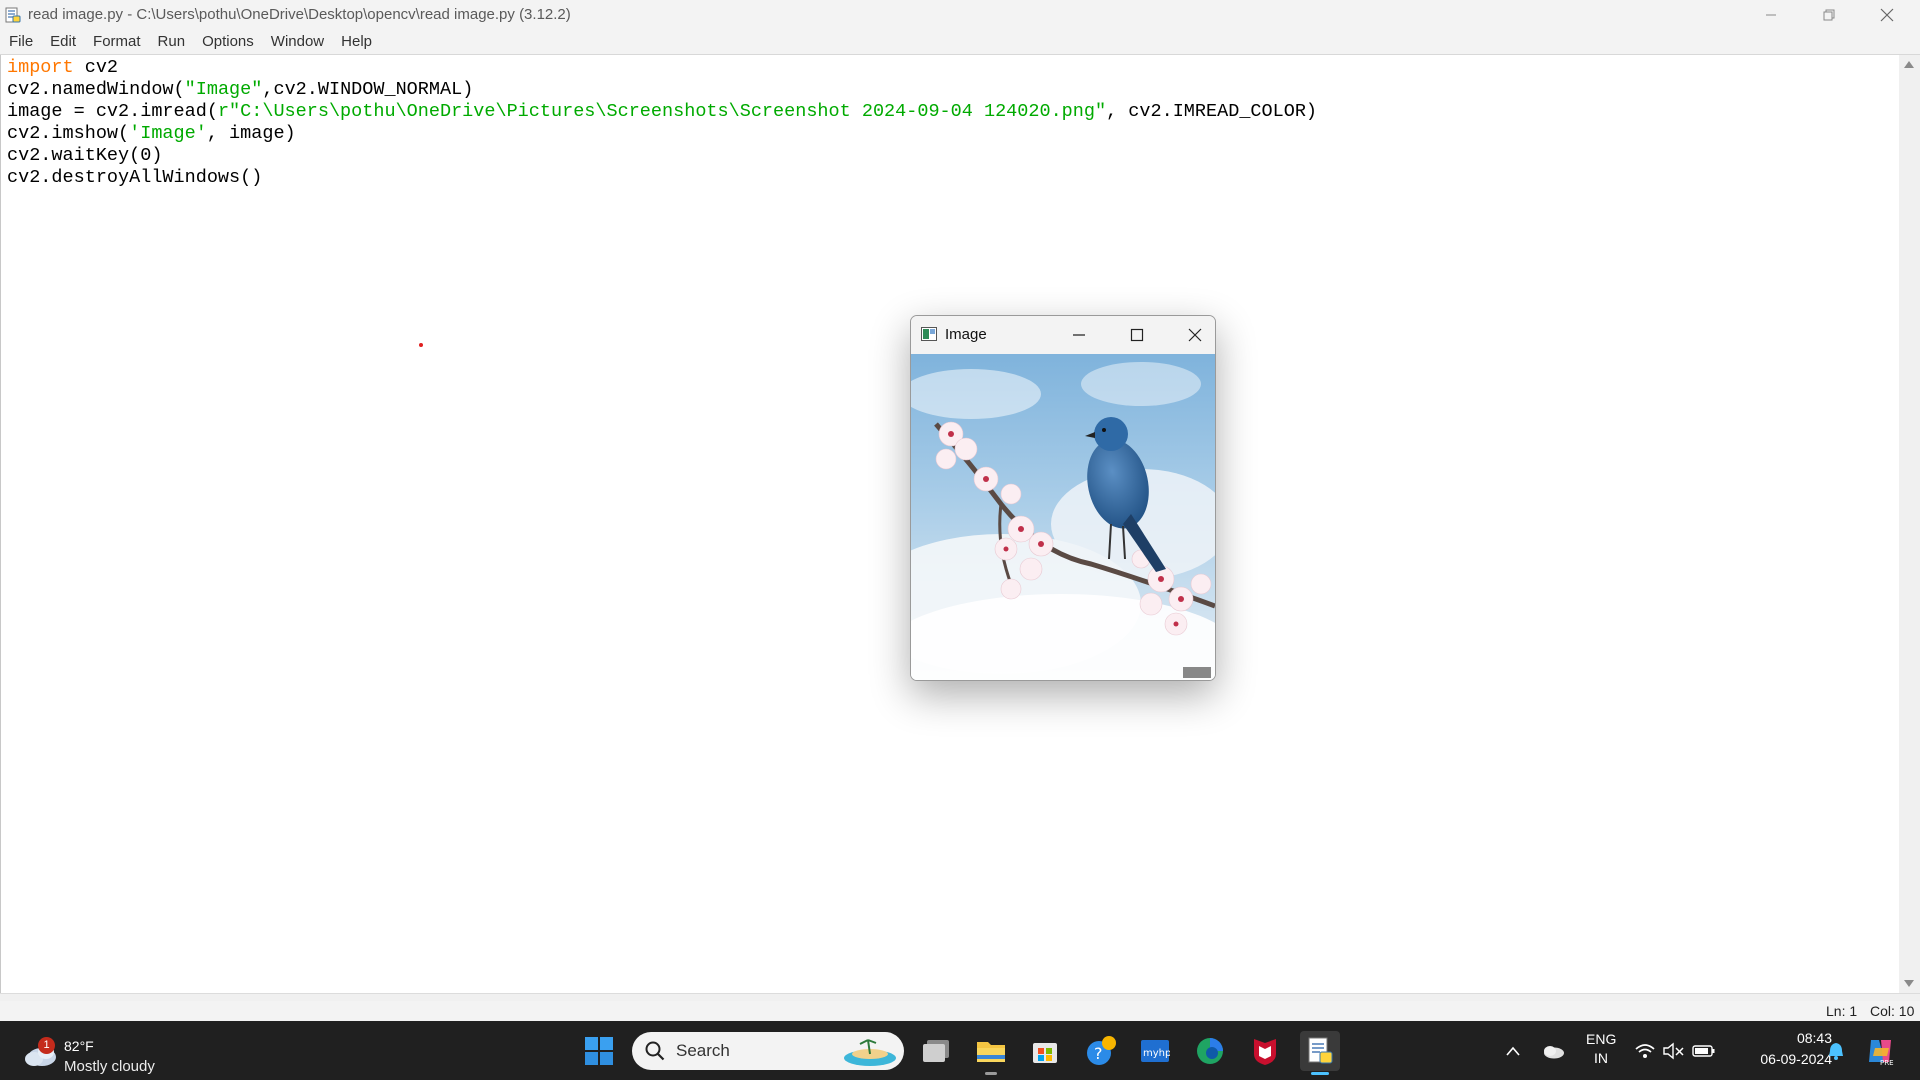  Describe the element at coordinates (870, 1052) in the screenshot. I see `search-highlight-icon` at that location.